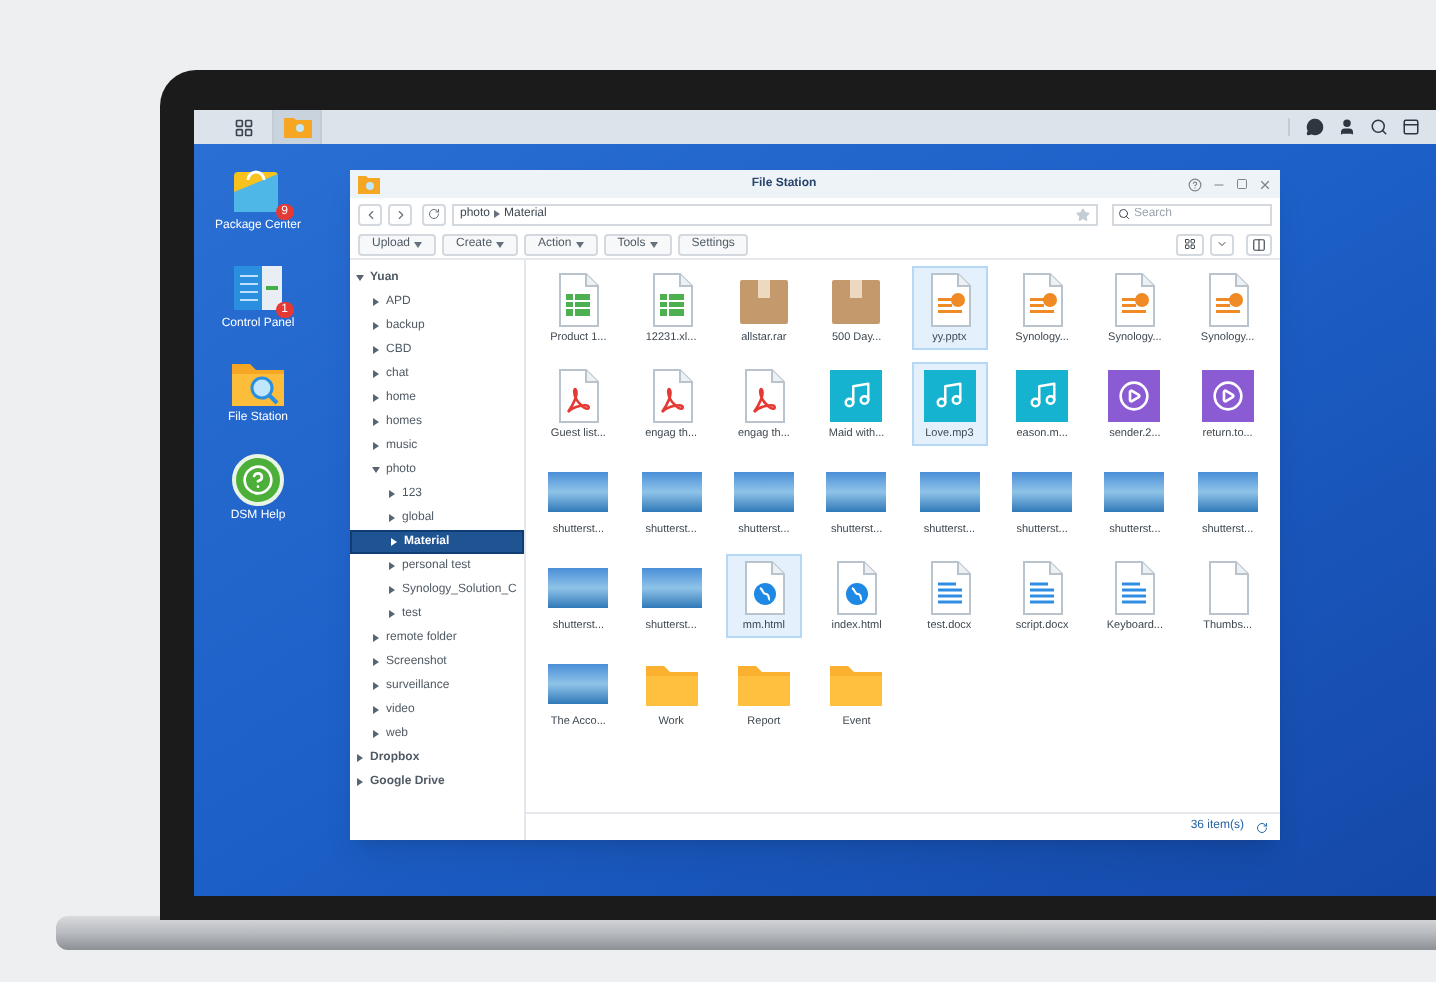 The image size is (1436, 982). I want to click on close-icon, so click(1265, 184).